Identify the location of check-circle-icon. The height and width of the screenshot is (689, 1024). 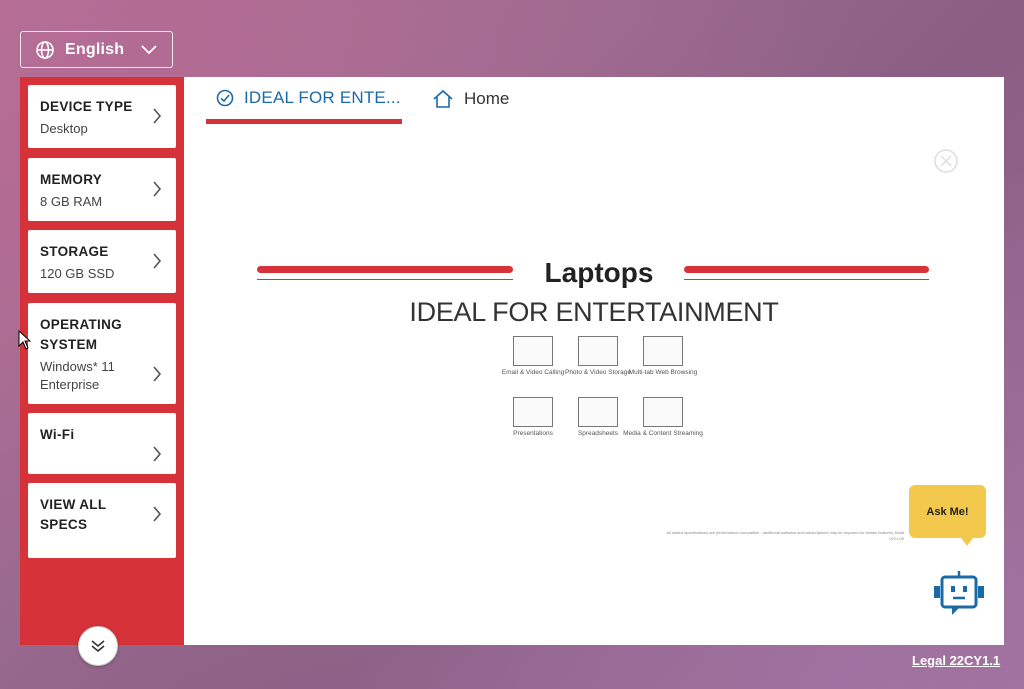
(225, 98).